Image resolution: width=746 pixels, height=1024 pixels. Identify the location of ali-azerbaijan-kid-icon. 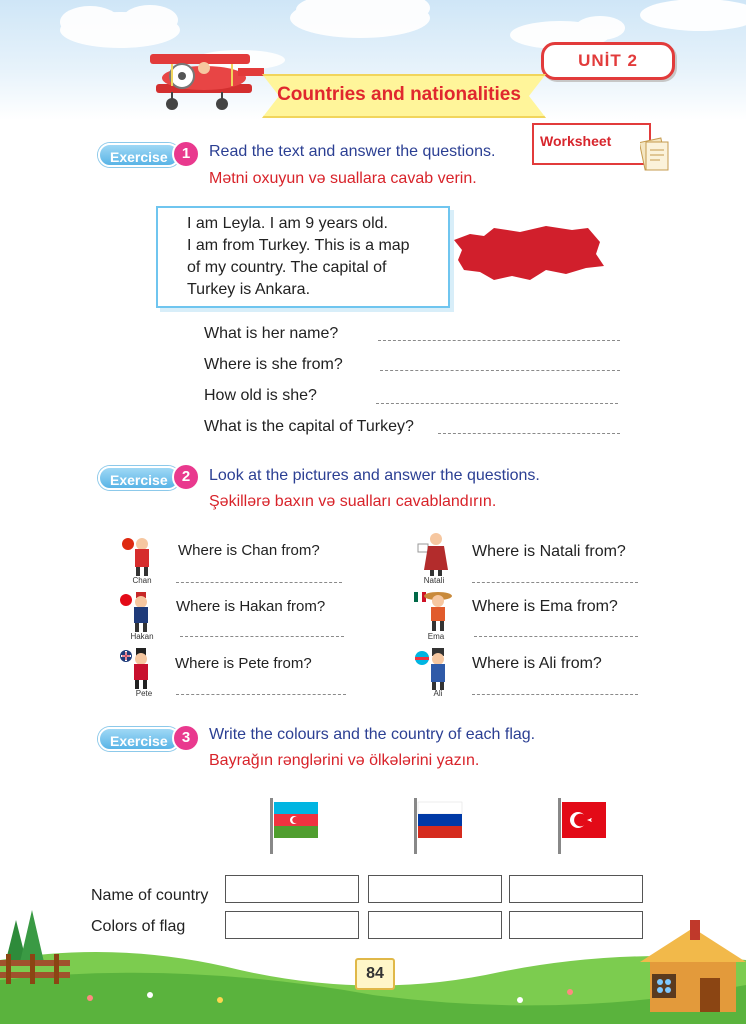
(430, 669).